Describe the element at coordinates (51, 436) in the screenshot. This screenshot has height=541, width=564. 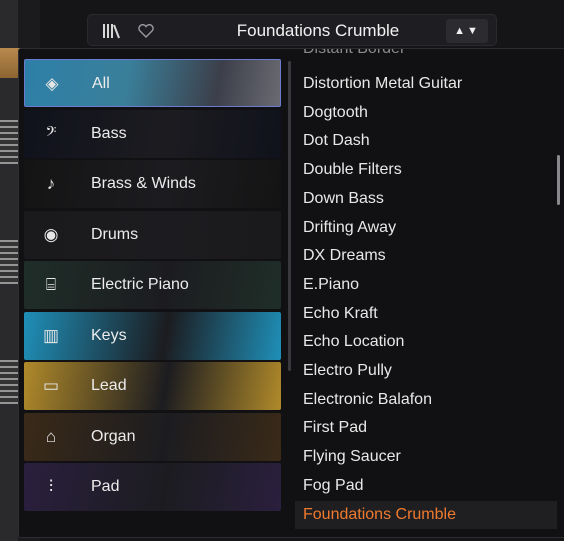
I see `organ-icon: ⌂` at that location.